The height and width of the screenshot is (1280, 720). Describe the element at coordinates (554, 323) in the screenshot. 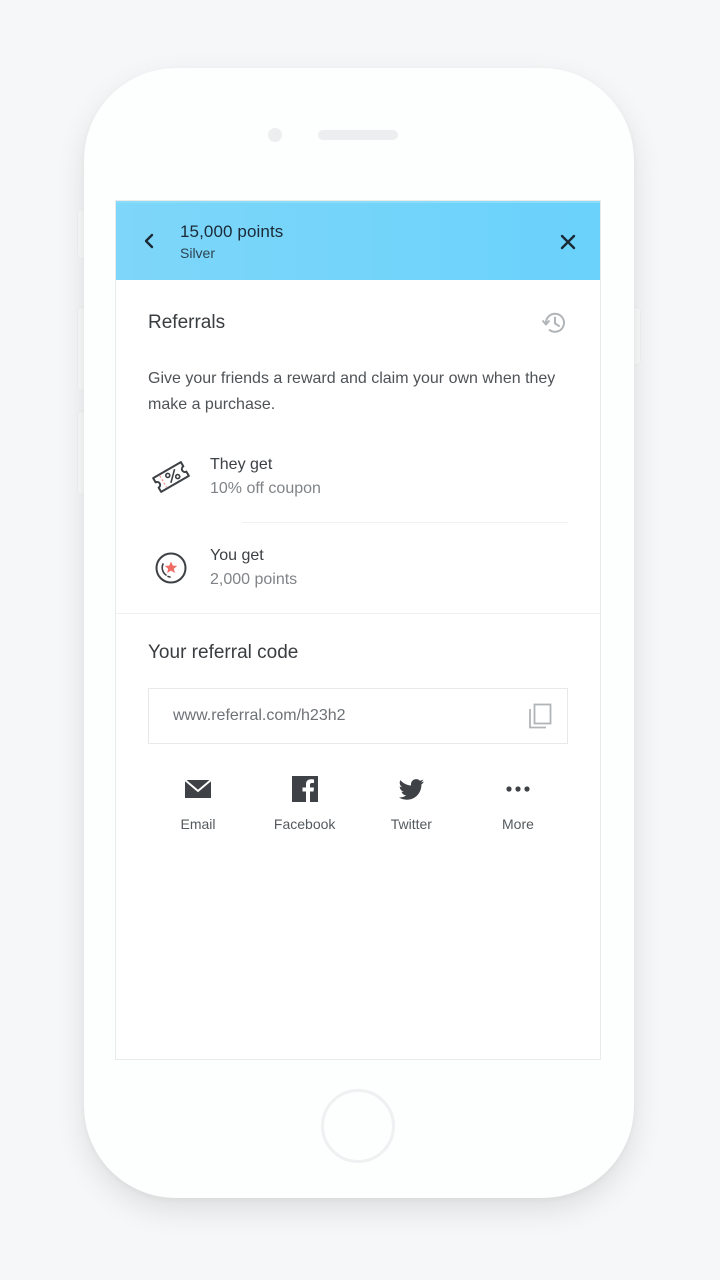

I see `history-icon` at that location.